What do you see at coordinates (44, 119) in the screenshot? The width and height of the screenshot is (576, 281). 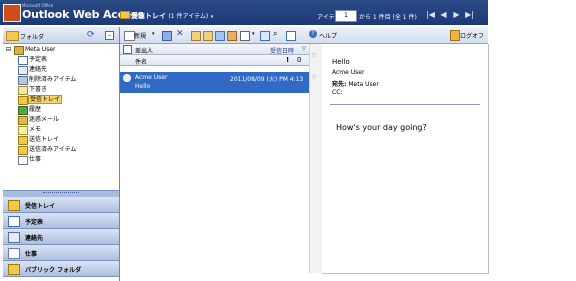 I see `tree-item-label: 迷惑メール` at bounding box center [44, 119].